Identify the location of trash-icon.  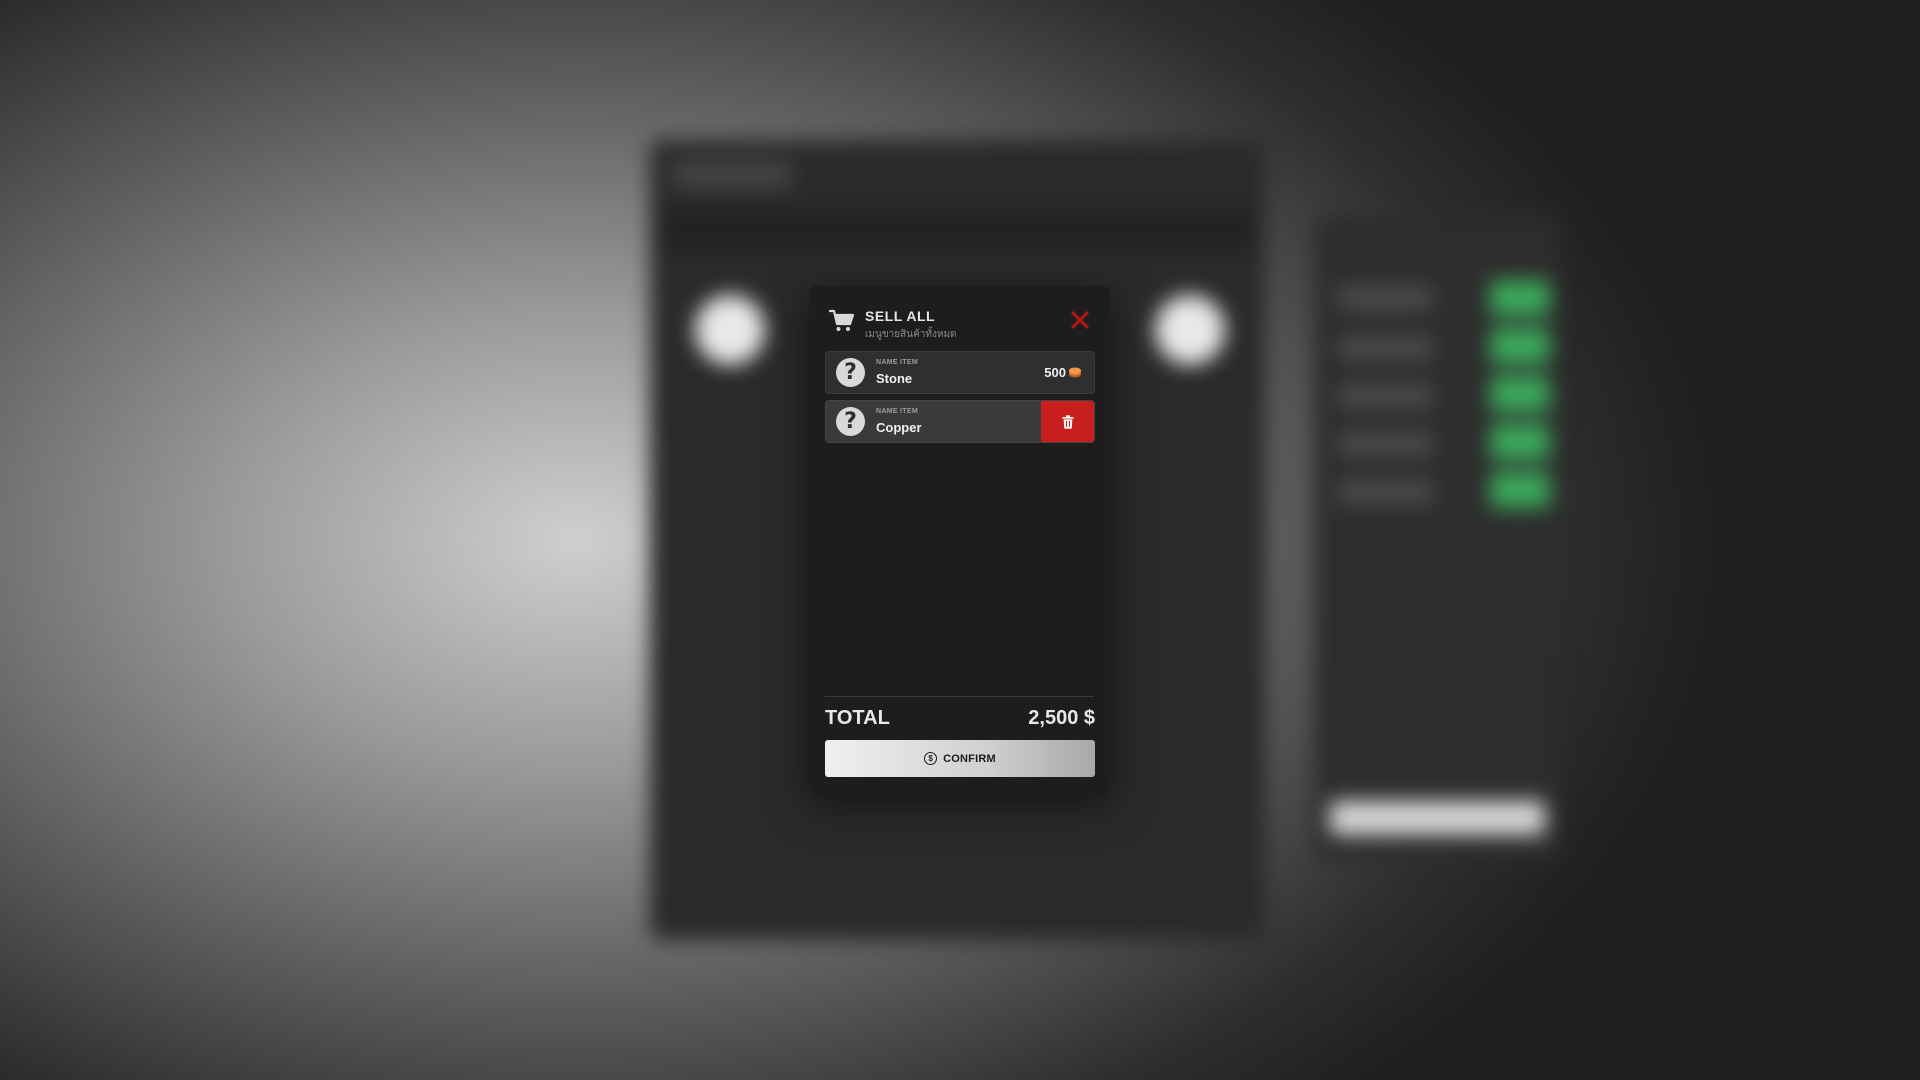
(1067, 421).